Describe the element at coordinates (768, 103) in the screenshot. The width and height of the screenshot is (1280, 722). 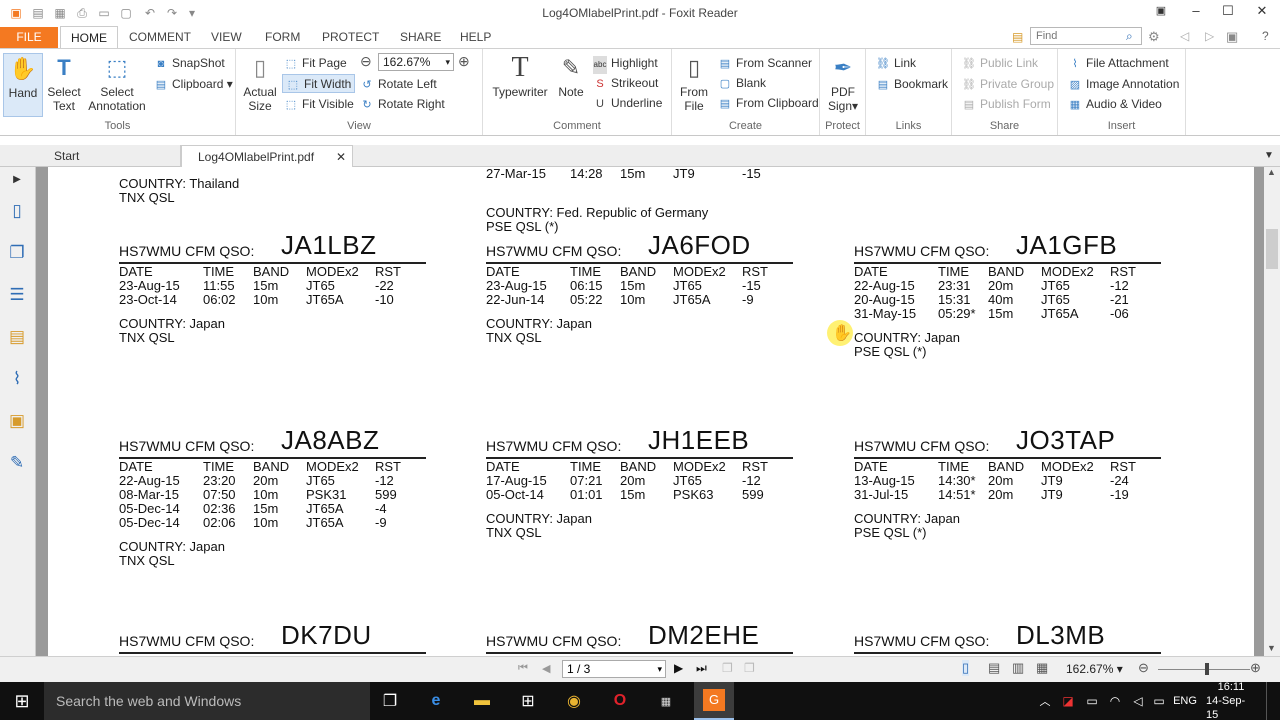
I see `from-clipboard-button: ▤ From Clipboard` at that location.